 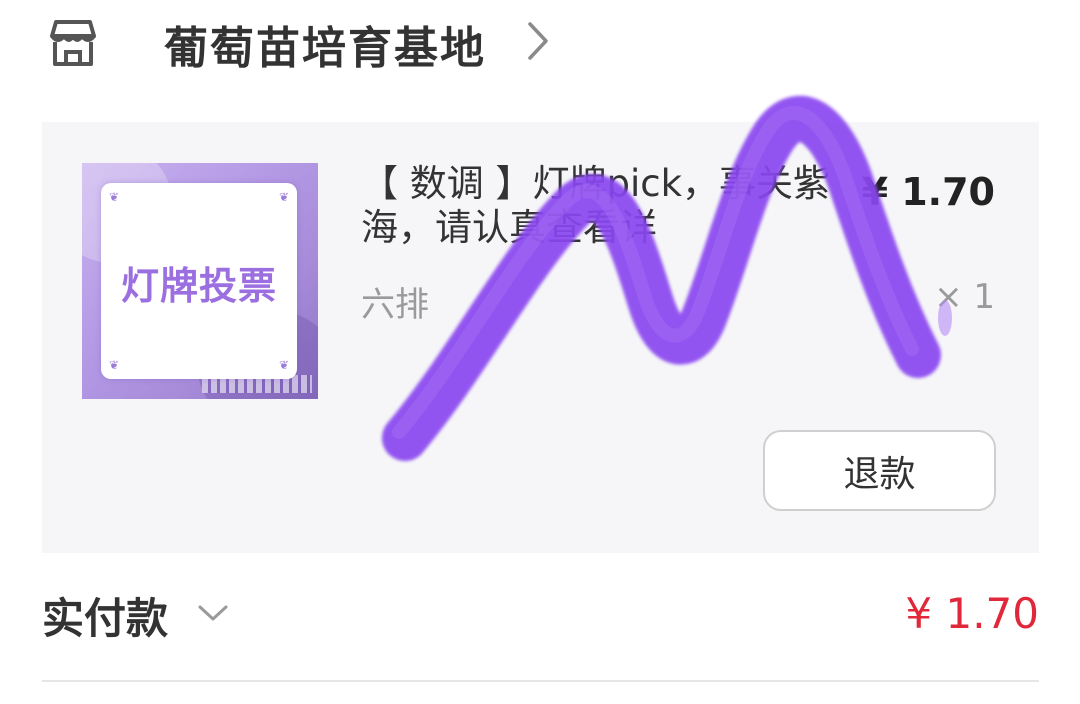 What do you see at coordinates (879, 470) in the screenshot?
I see `refund-button: 退款` at bounding box center [879, 470].